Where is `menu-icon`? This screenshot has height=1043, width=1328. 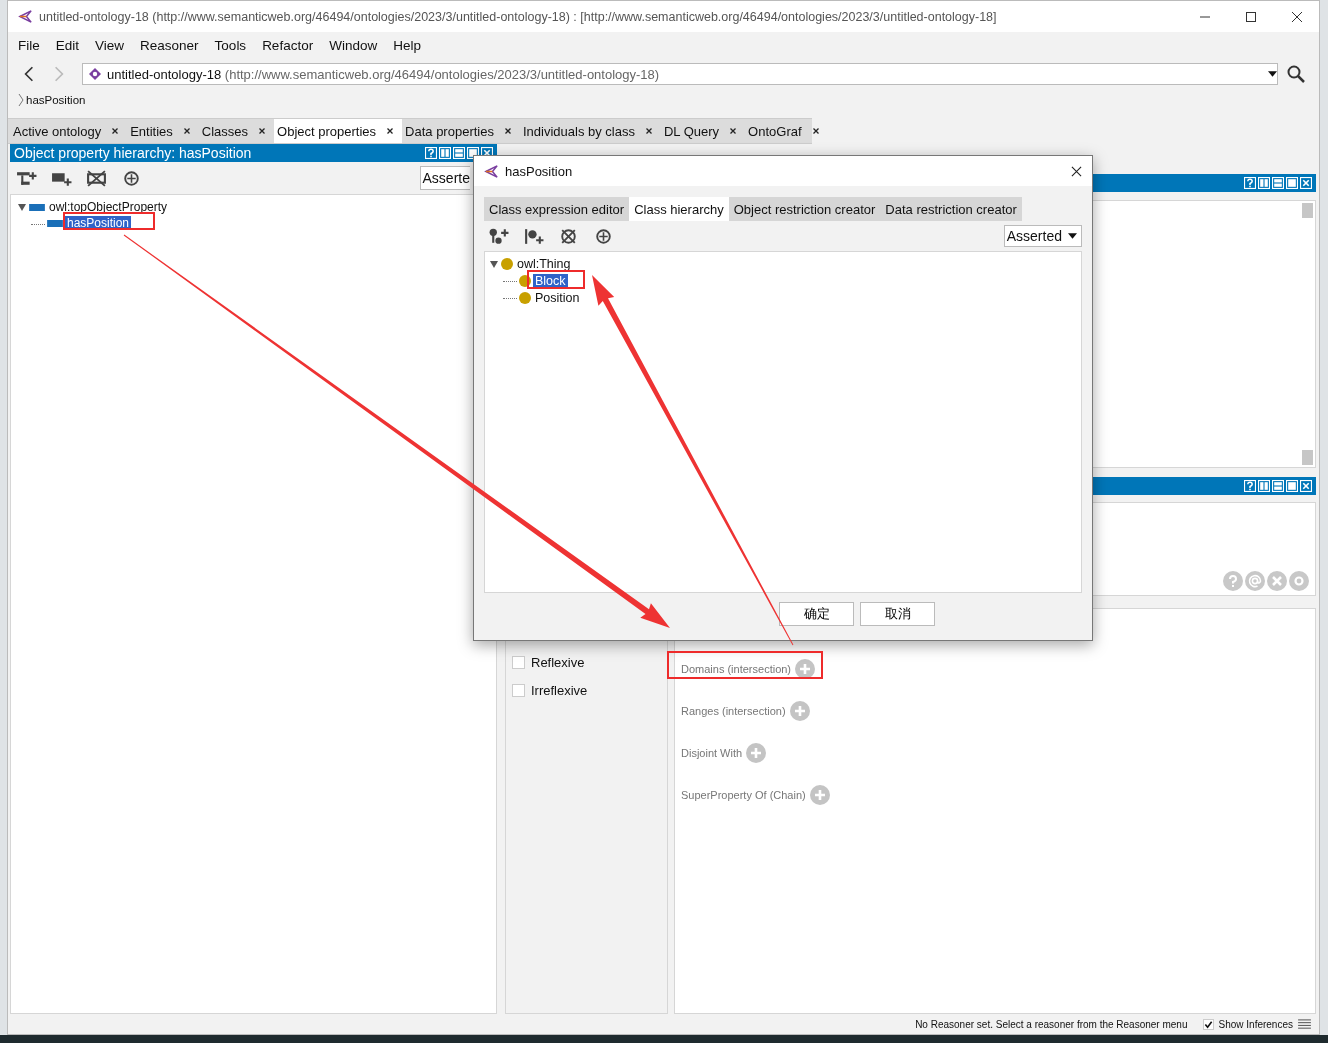 menu-icon is located at coordinates (1304, 1024).